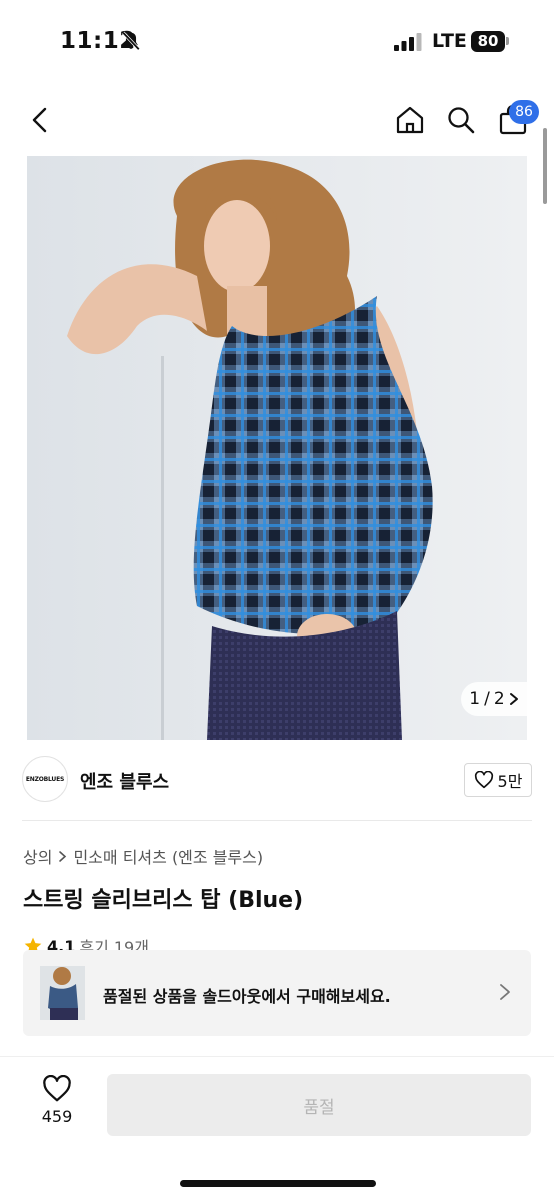  I want to click on chevron-left-icon, so click(39, 120).